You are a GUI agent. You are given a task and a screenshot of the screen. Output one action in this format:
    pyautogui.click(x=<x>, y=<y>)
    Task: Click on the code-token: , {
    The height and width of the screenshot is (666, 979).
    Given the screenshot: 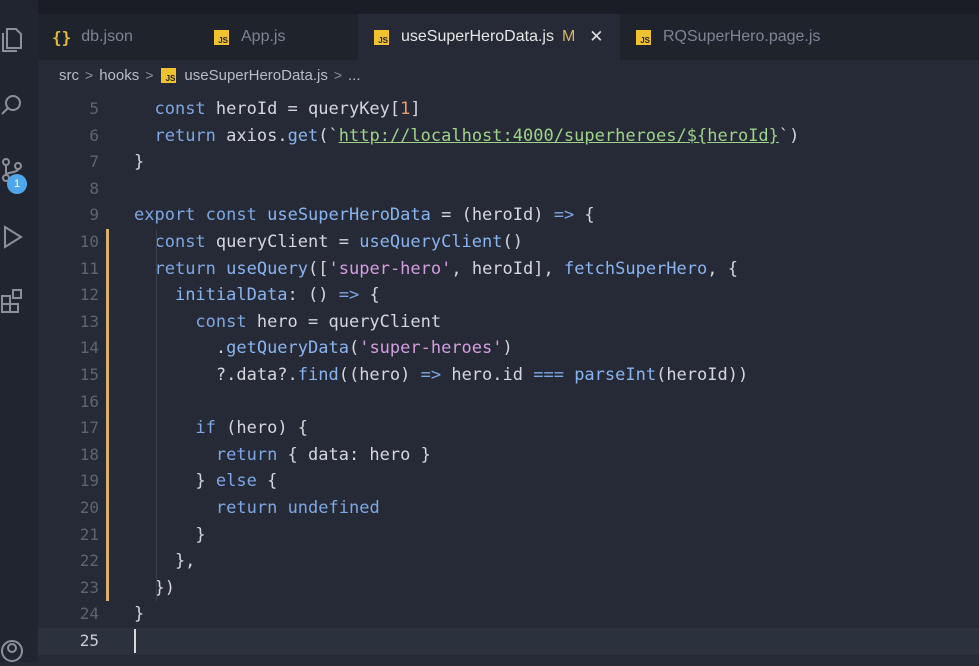 What is the action you would take?
    pyautogui.click(x=722, y=268)
    